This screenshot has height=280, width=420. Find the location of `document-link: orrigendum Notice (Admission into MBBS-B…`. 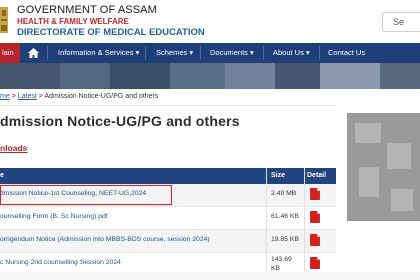

document-link: orrigendum Notice (Admission into MBBS-B… is located at coordinates (105, 239).